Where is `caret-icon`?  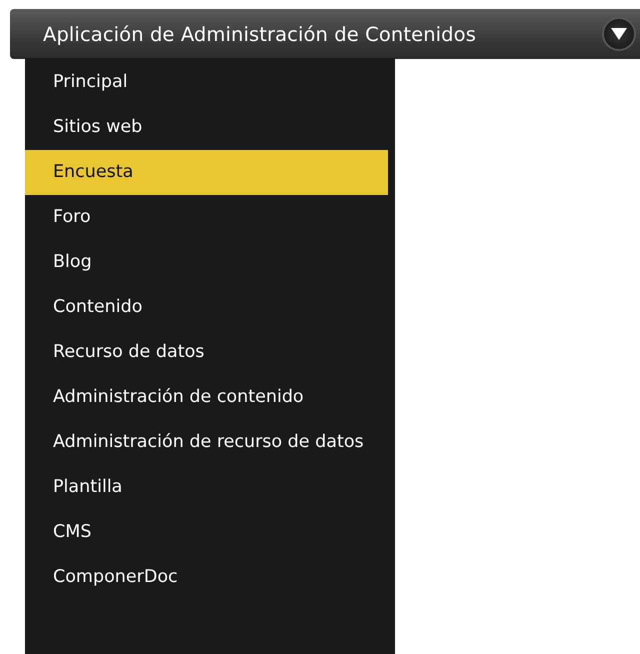
caret-icon is located at coordinates (619, 34).